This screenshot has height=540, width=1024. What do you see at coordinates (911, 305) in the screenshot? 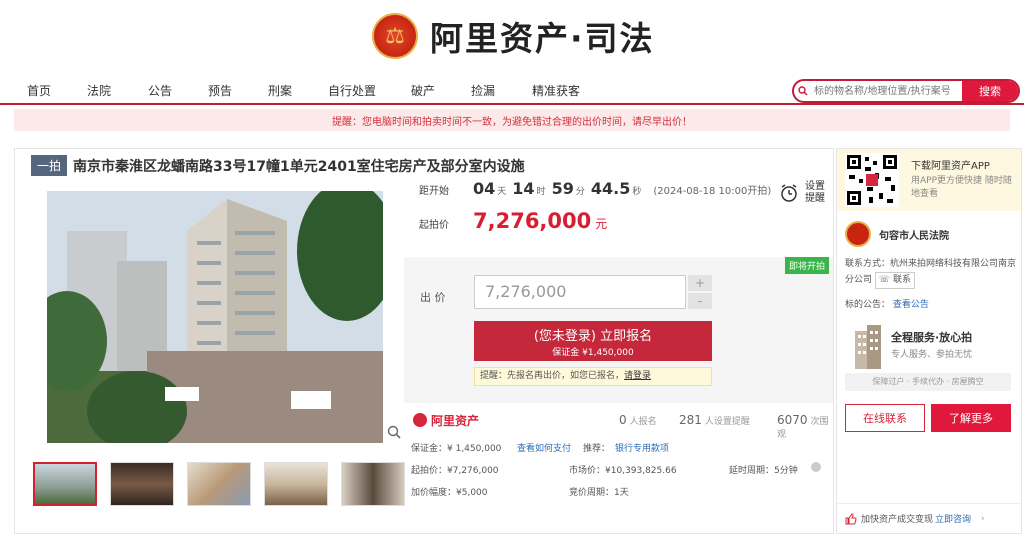
I see `view-announcement-link: 查看公告` at bounding box center [911, 305].